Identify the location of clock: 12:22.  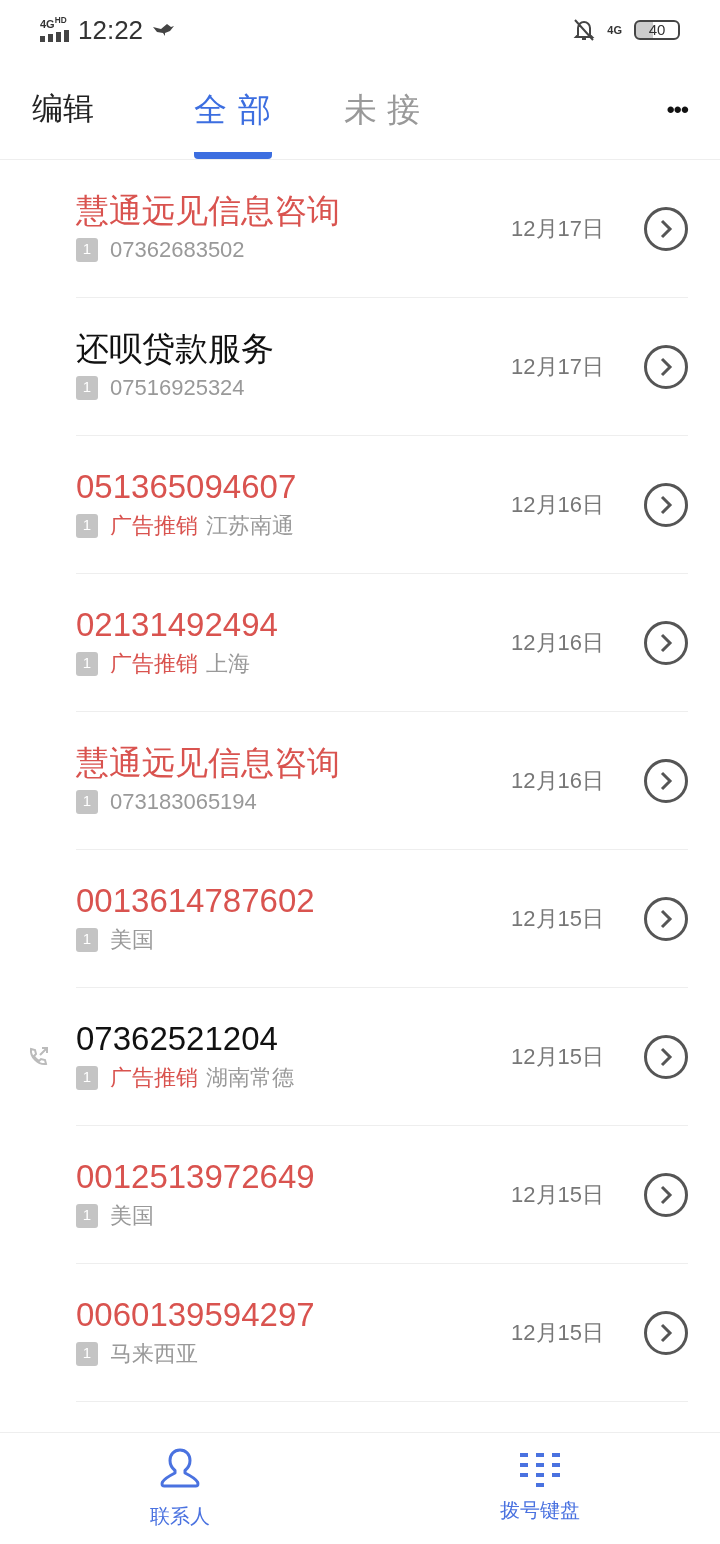
(111, 30).